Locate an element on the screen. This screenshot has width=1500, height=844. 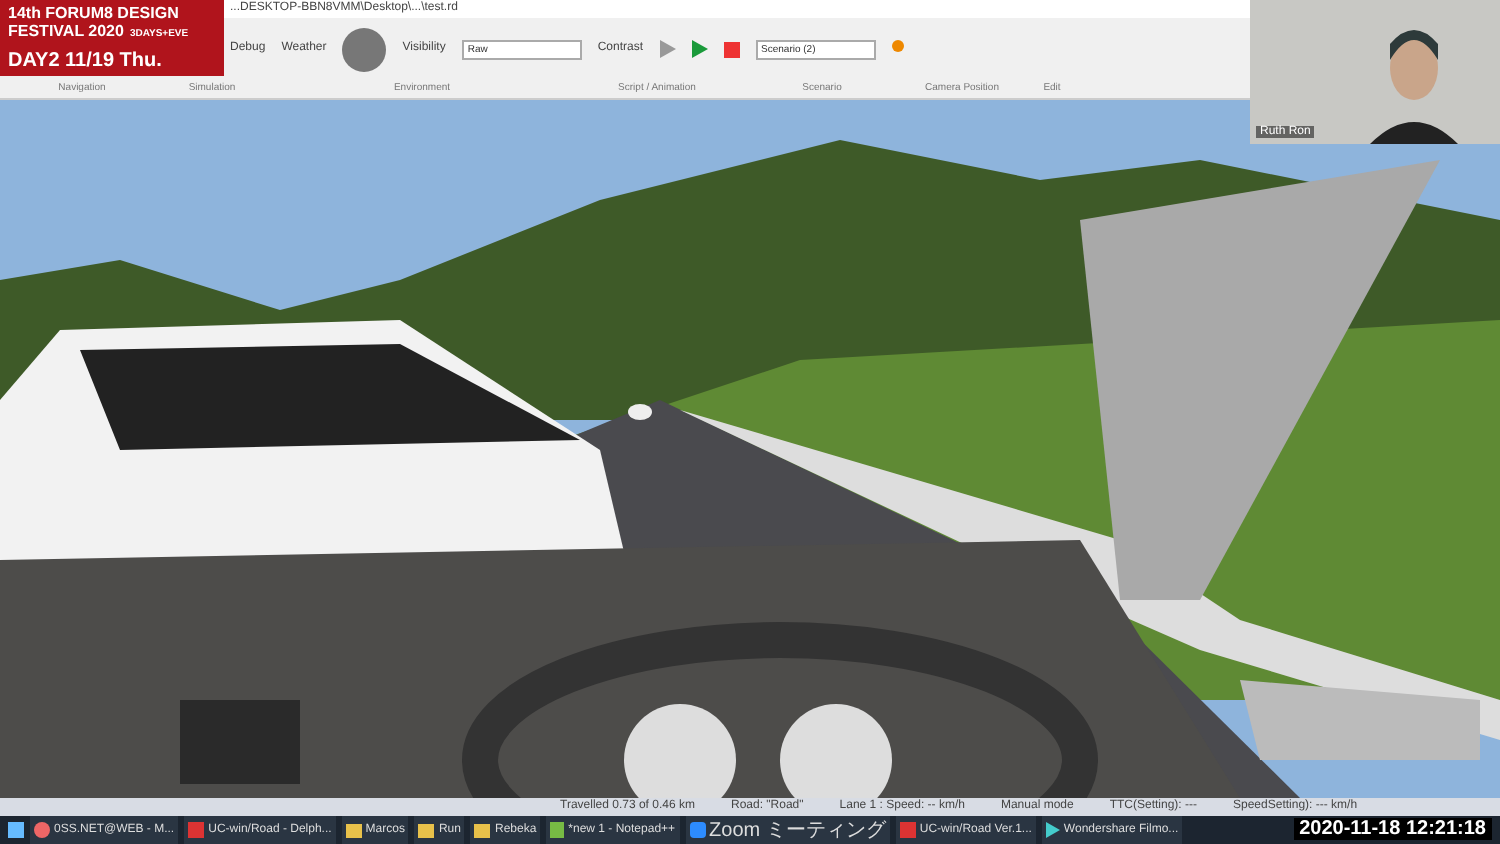
notepad-icon is located at coordinates (557, 830).